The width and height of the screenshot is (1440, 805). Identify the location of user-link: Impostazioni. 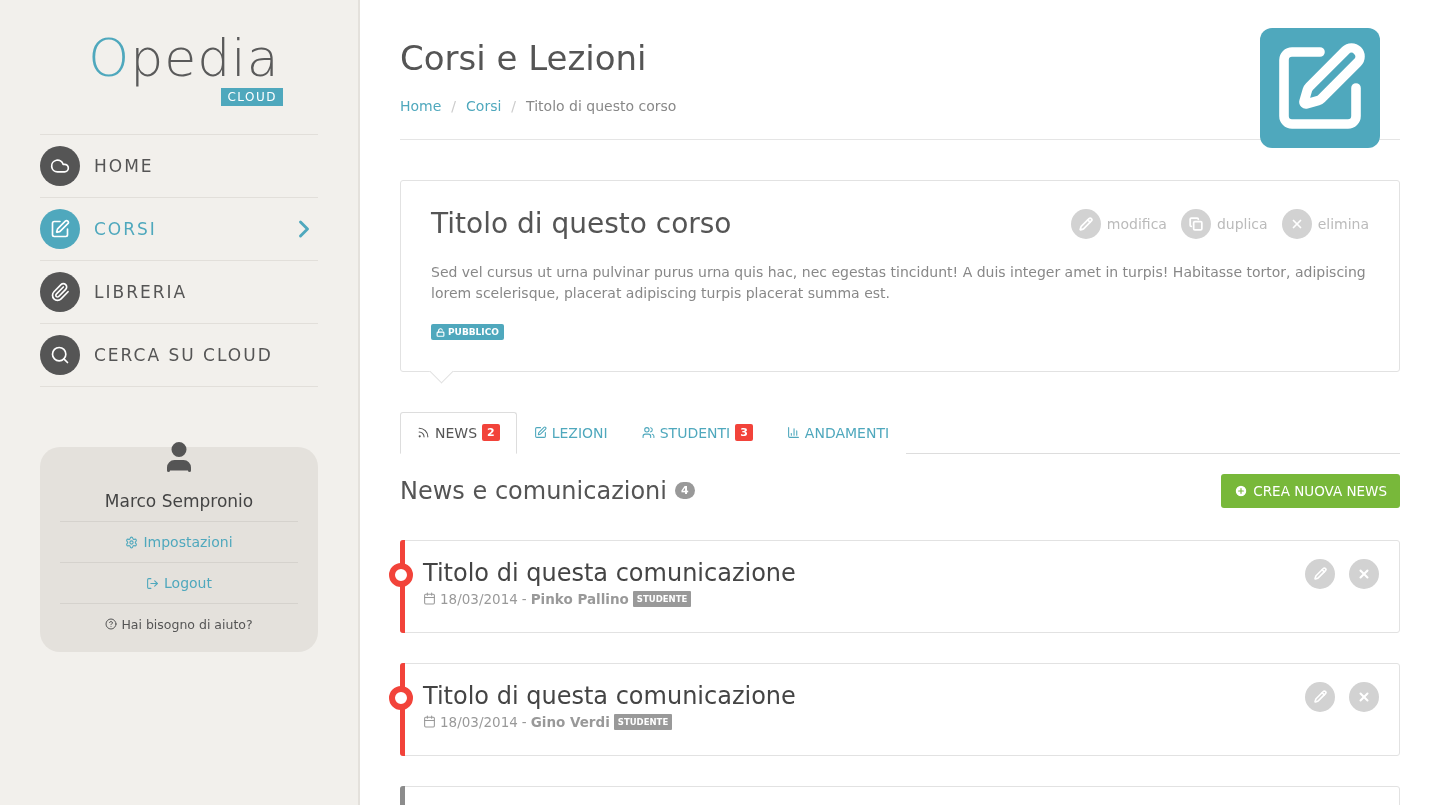
(179, 542).